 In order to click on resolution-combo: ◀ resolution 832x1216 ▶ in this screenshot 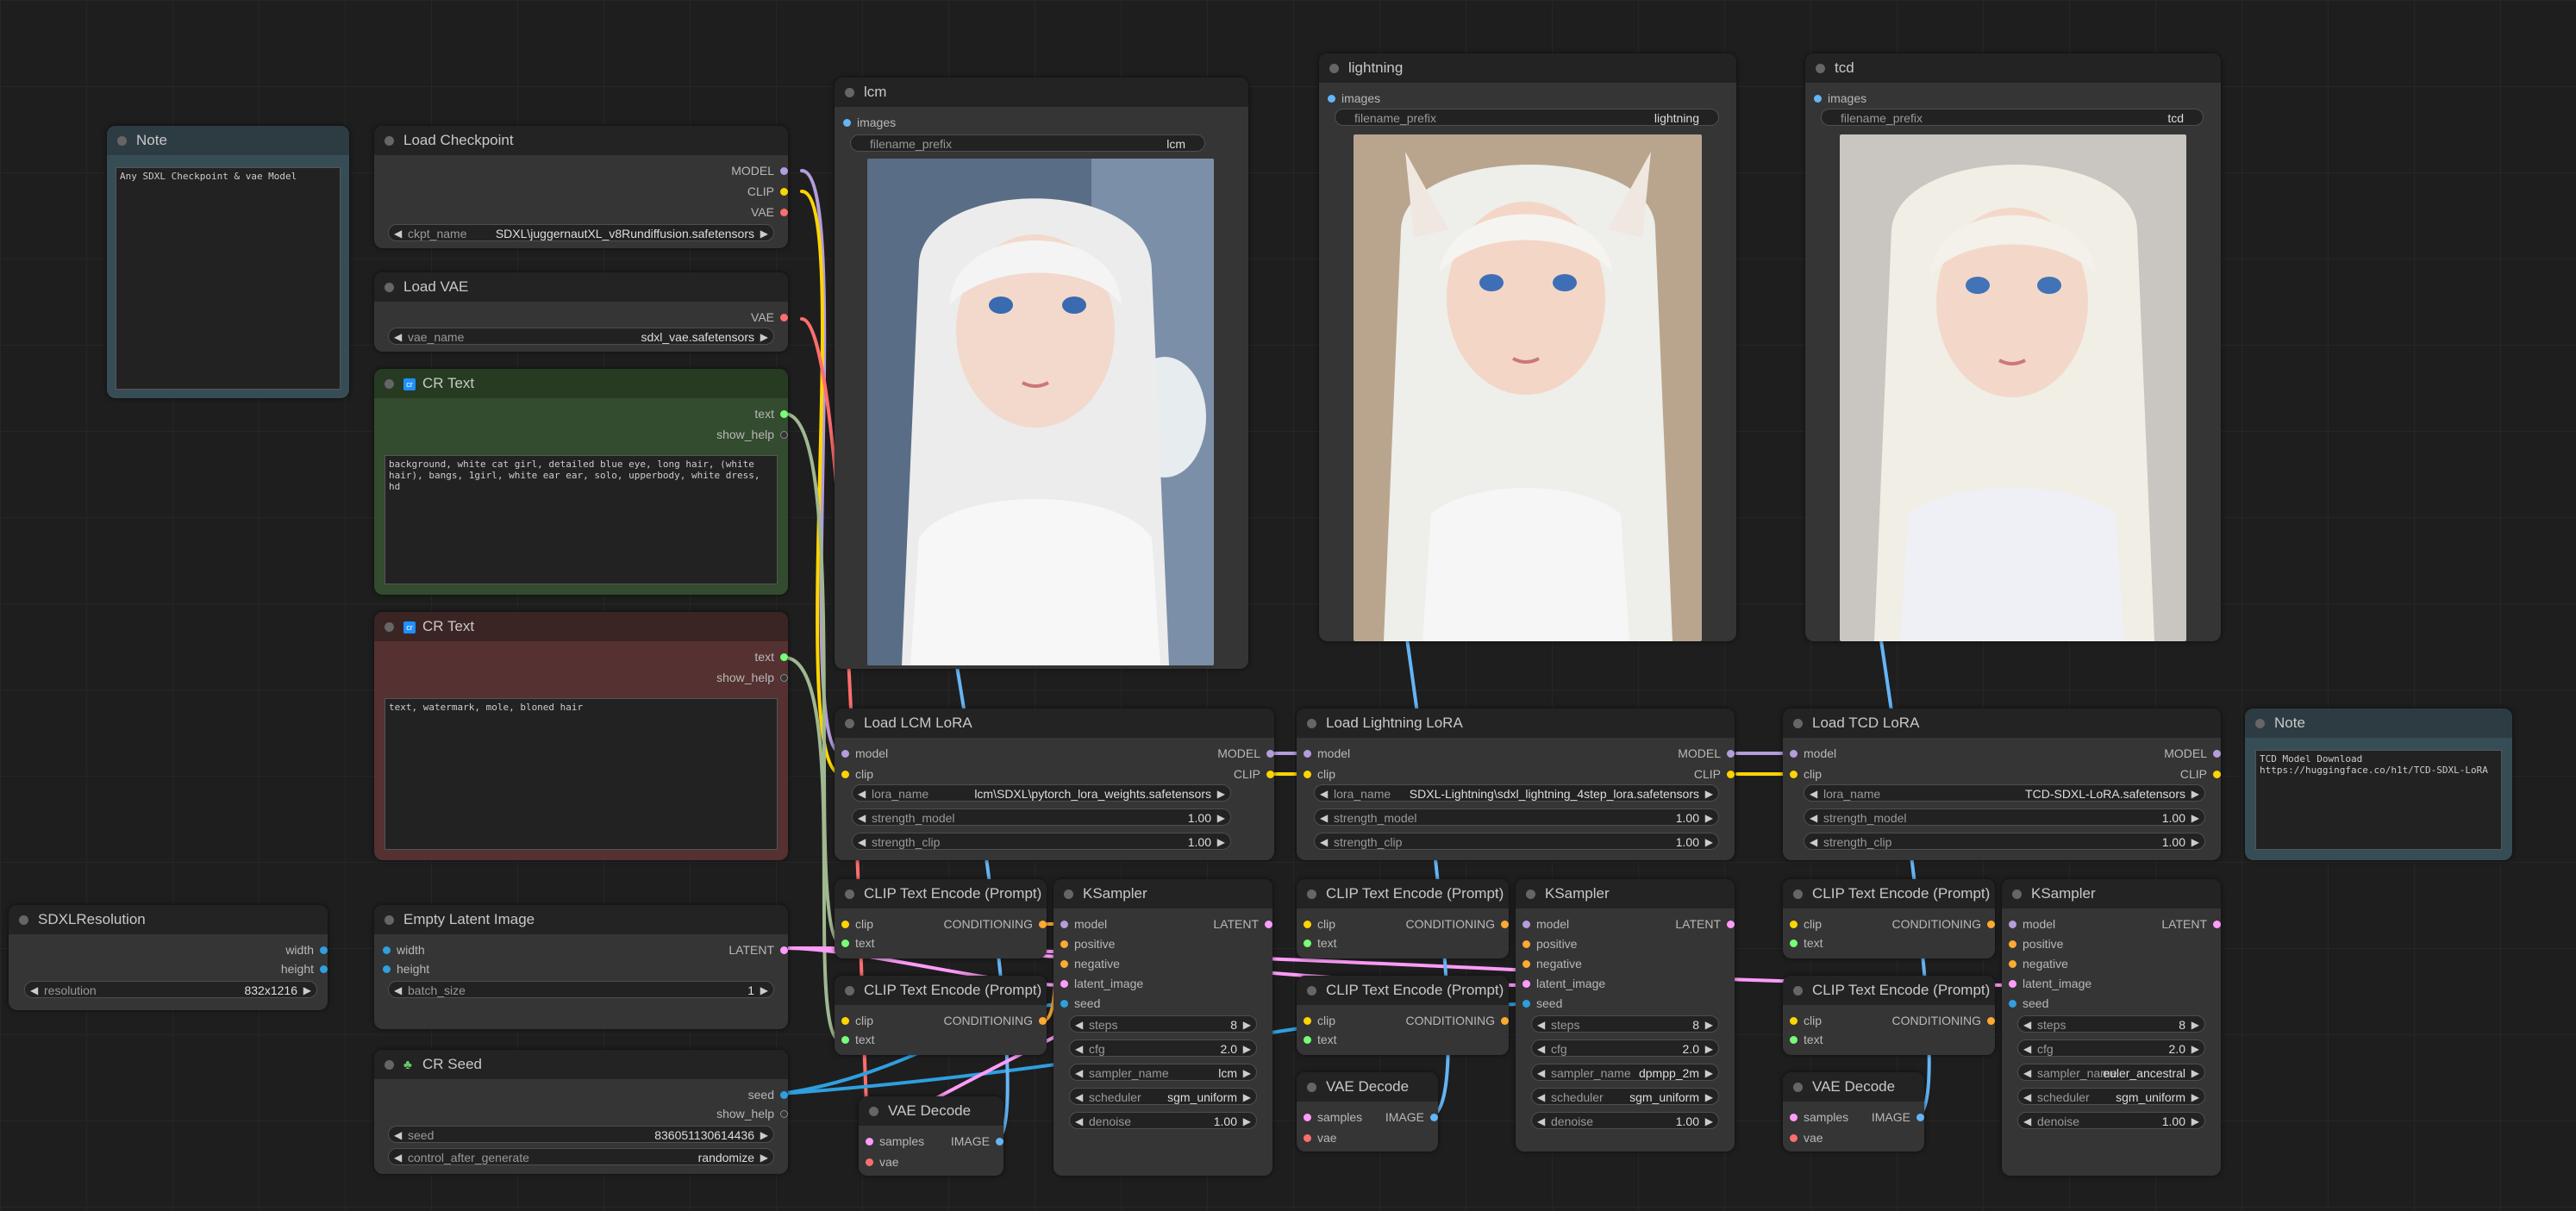, I will do `click(170, 990)`.